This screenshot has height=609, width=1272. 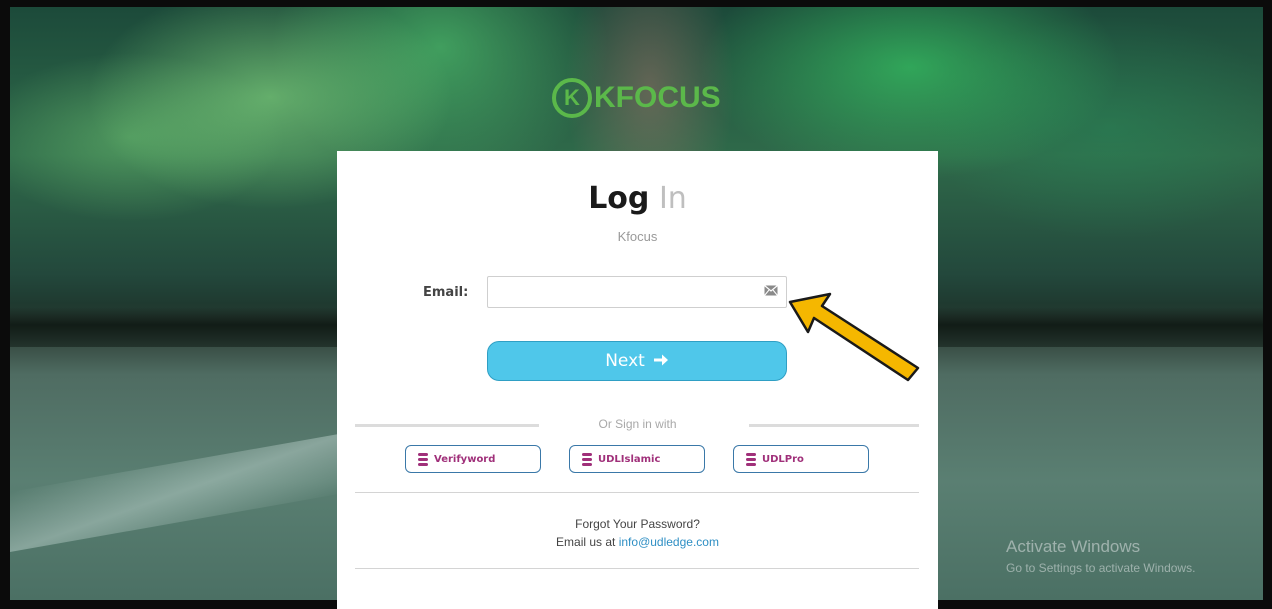 What do you see at coordinates (572, 98) in the screenshot?
I see `logo-mark-icon: K` at bounding box center [572, 98].